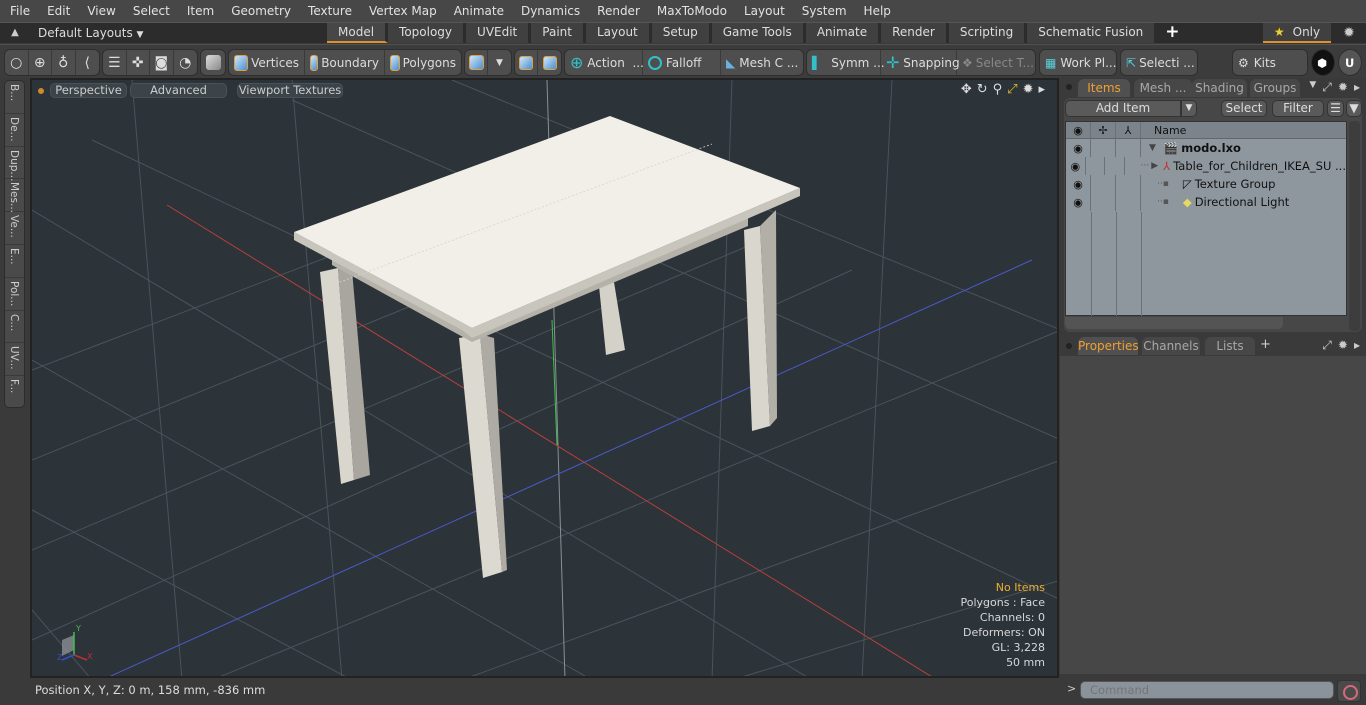 Image resolution: width=1366 pixels, height=705 pixels. Describe the element at coordinates (57, 11) in the screenshot. I see `menu-edit: Edit` at that location.